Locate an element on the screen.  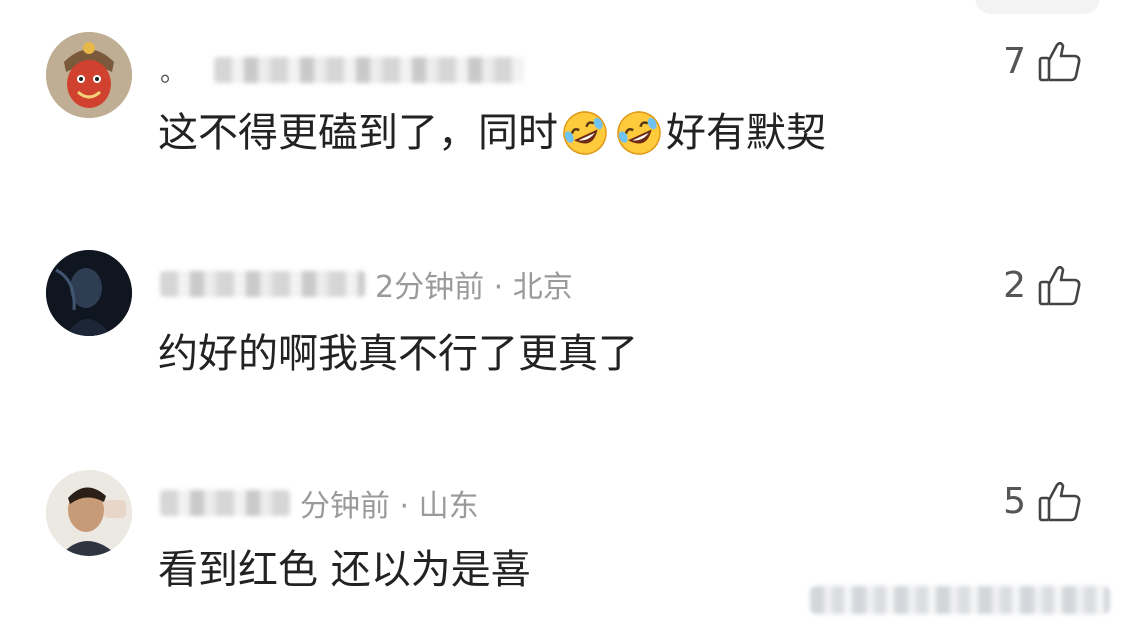
like-button: 2 is located at coordinates (1042, 285).